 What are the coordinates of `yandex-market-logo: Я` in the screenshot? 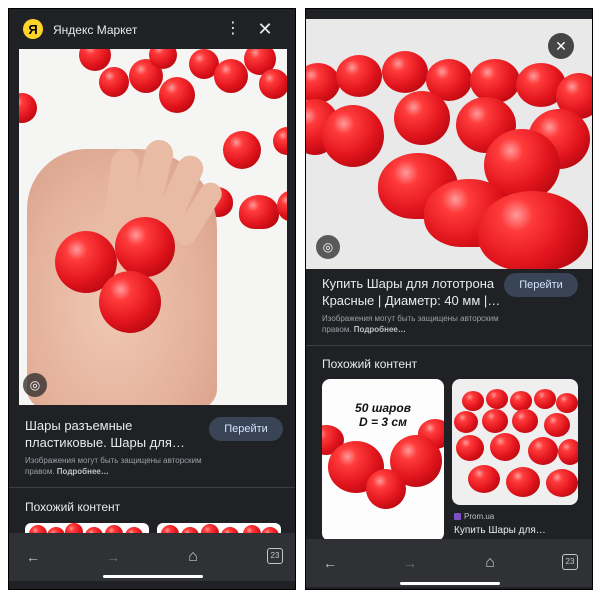 It's located at (33, 29).